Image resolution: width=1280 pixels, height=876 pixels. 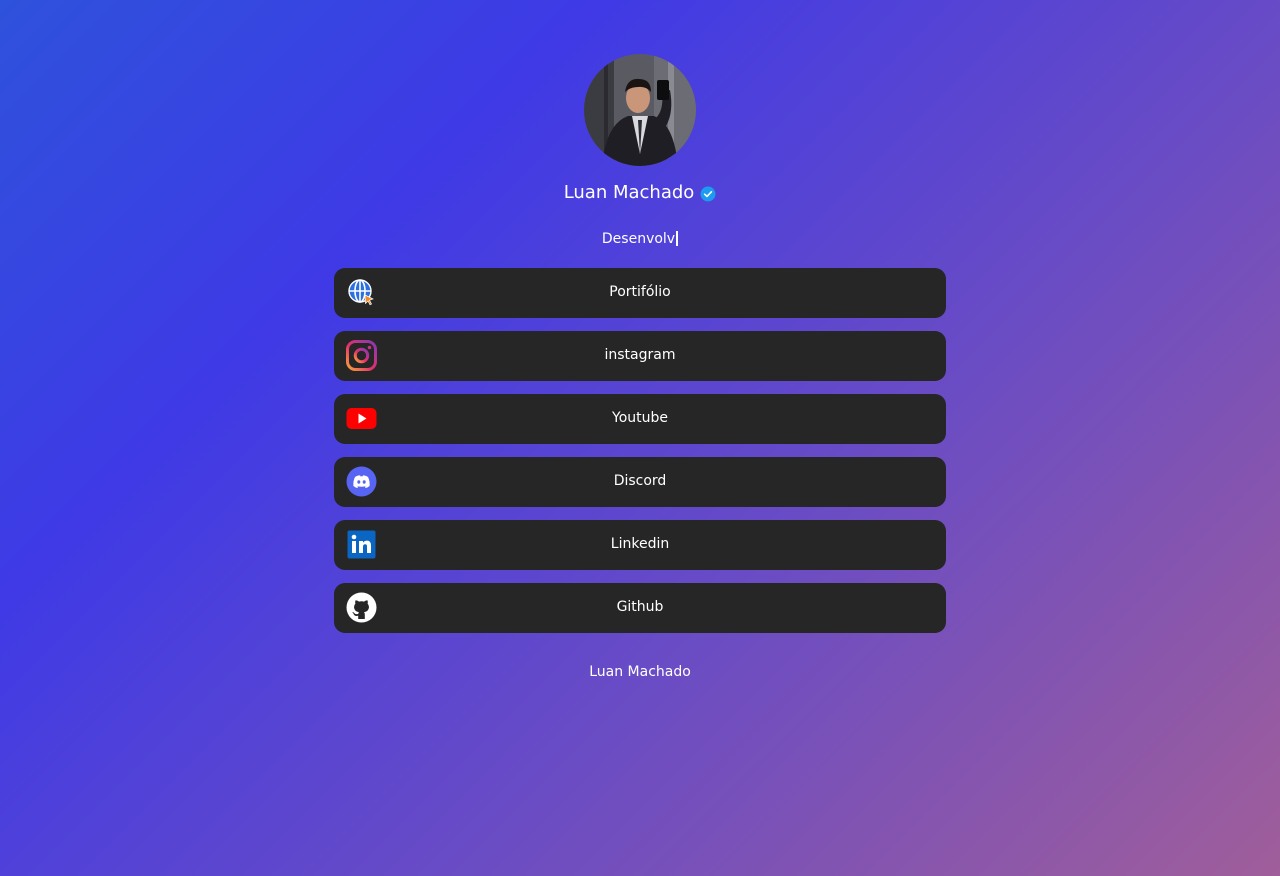 I want to click on link-portfolio-label: Portifólio, so click(x=640, y=291).